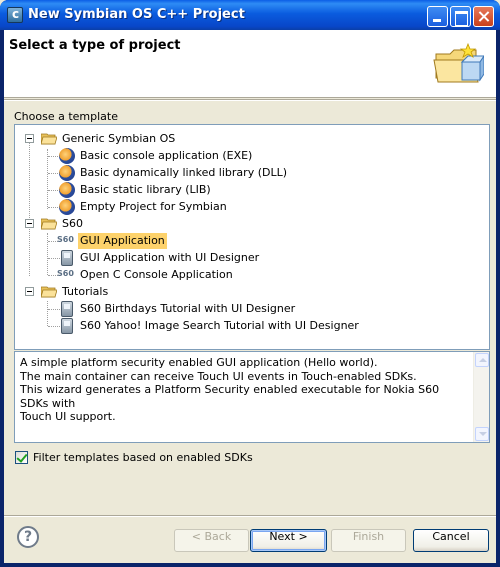 This screenshot has width=500, height=567. Describe the element at coordinates (460, 16) in the screenshot. I see `maximize-button` at that location.